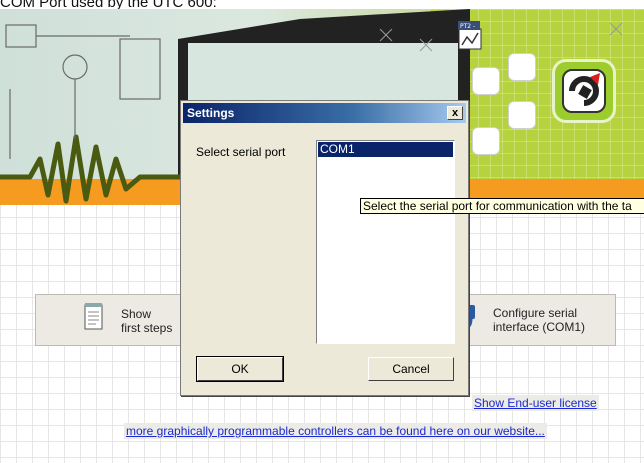  What do you see at coordinates (110, 320) in the screenshot?
I see `show-first-steps-button: Show first steps` at bounding box center [110, 320].